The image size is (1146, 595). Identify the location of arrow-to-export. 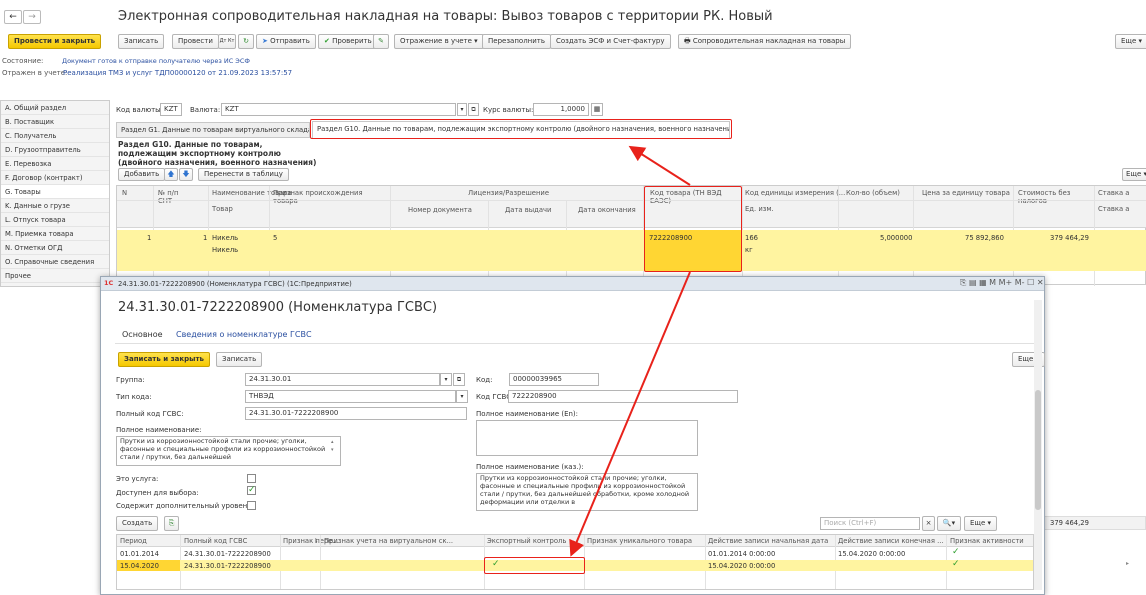
(630, 414).